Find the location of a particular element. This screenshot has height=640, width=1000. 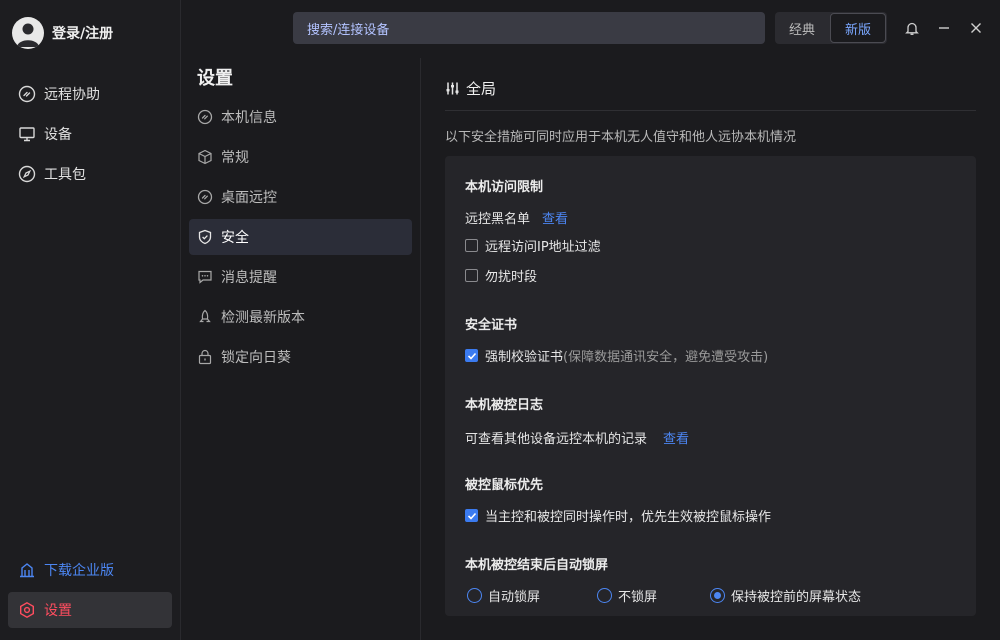

dnd-option: 勿扰时段 is located at coordinates (501, 275).